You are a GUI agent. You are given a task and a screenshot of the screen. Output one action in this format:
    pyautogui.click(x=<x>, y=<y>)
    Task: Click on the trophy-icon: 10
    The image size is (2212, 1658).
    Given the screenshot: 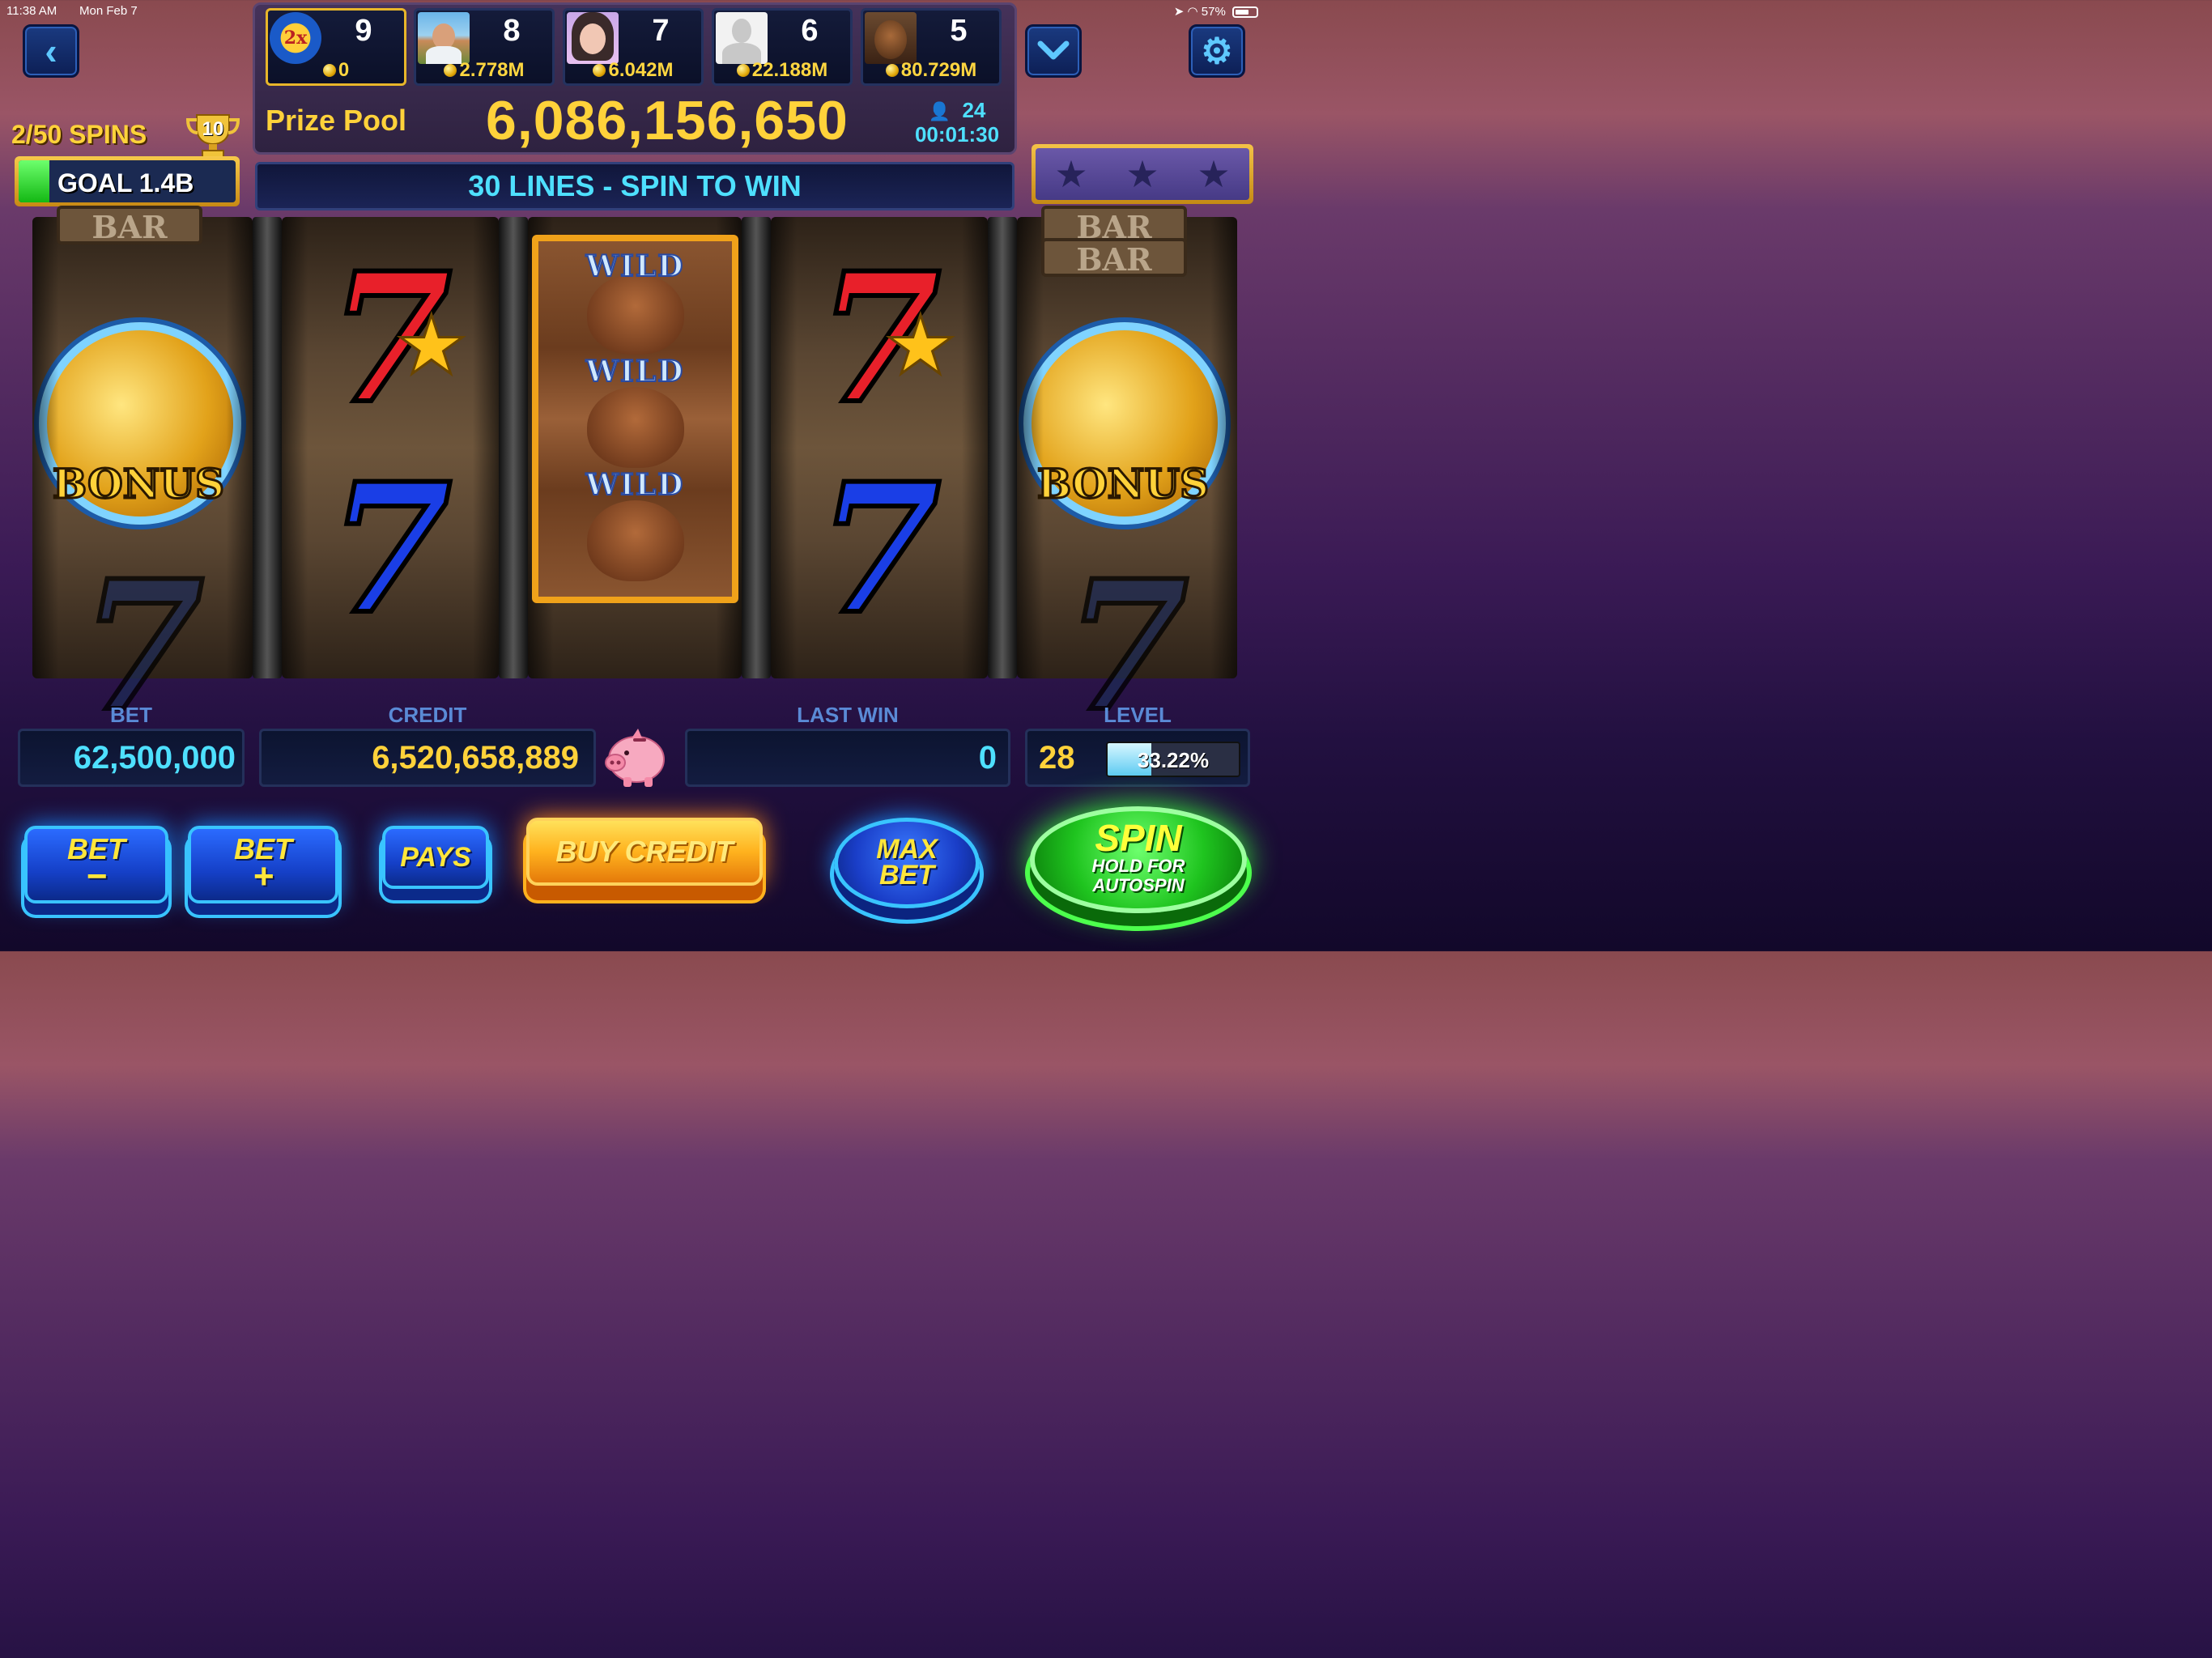 What is the action you would take?
    pyautogui.click(x=213, y=136)
    